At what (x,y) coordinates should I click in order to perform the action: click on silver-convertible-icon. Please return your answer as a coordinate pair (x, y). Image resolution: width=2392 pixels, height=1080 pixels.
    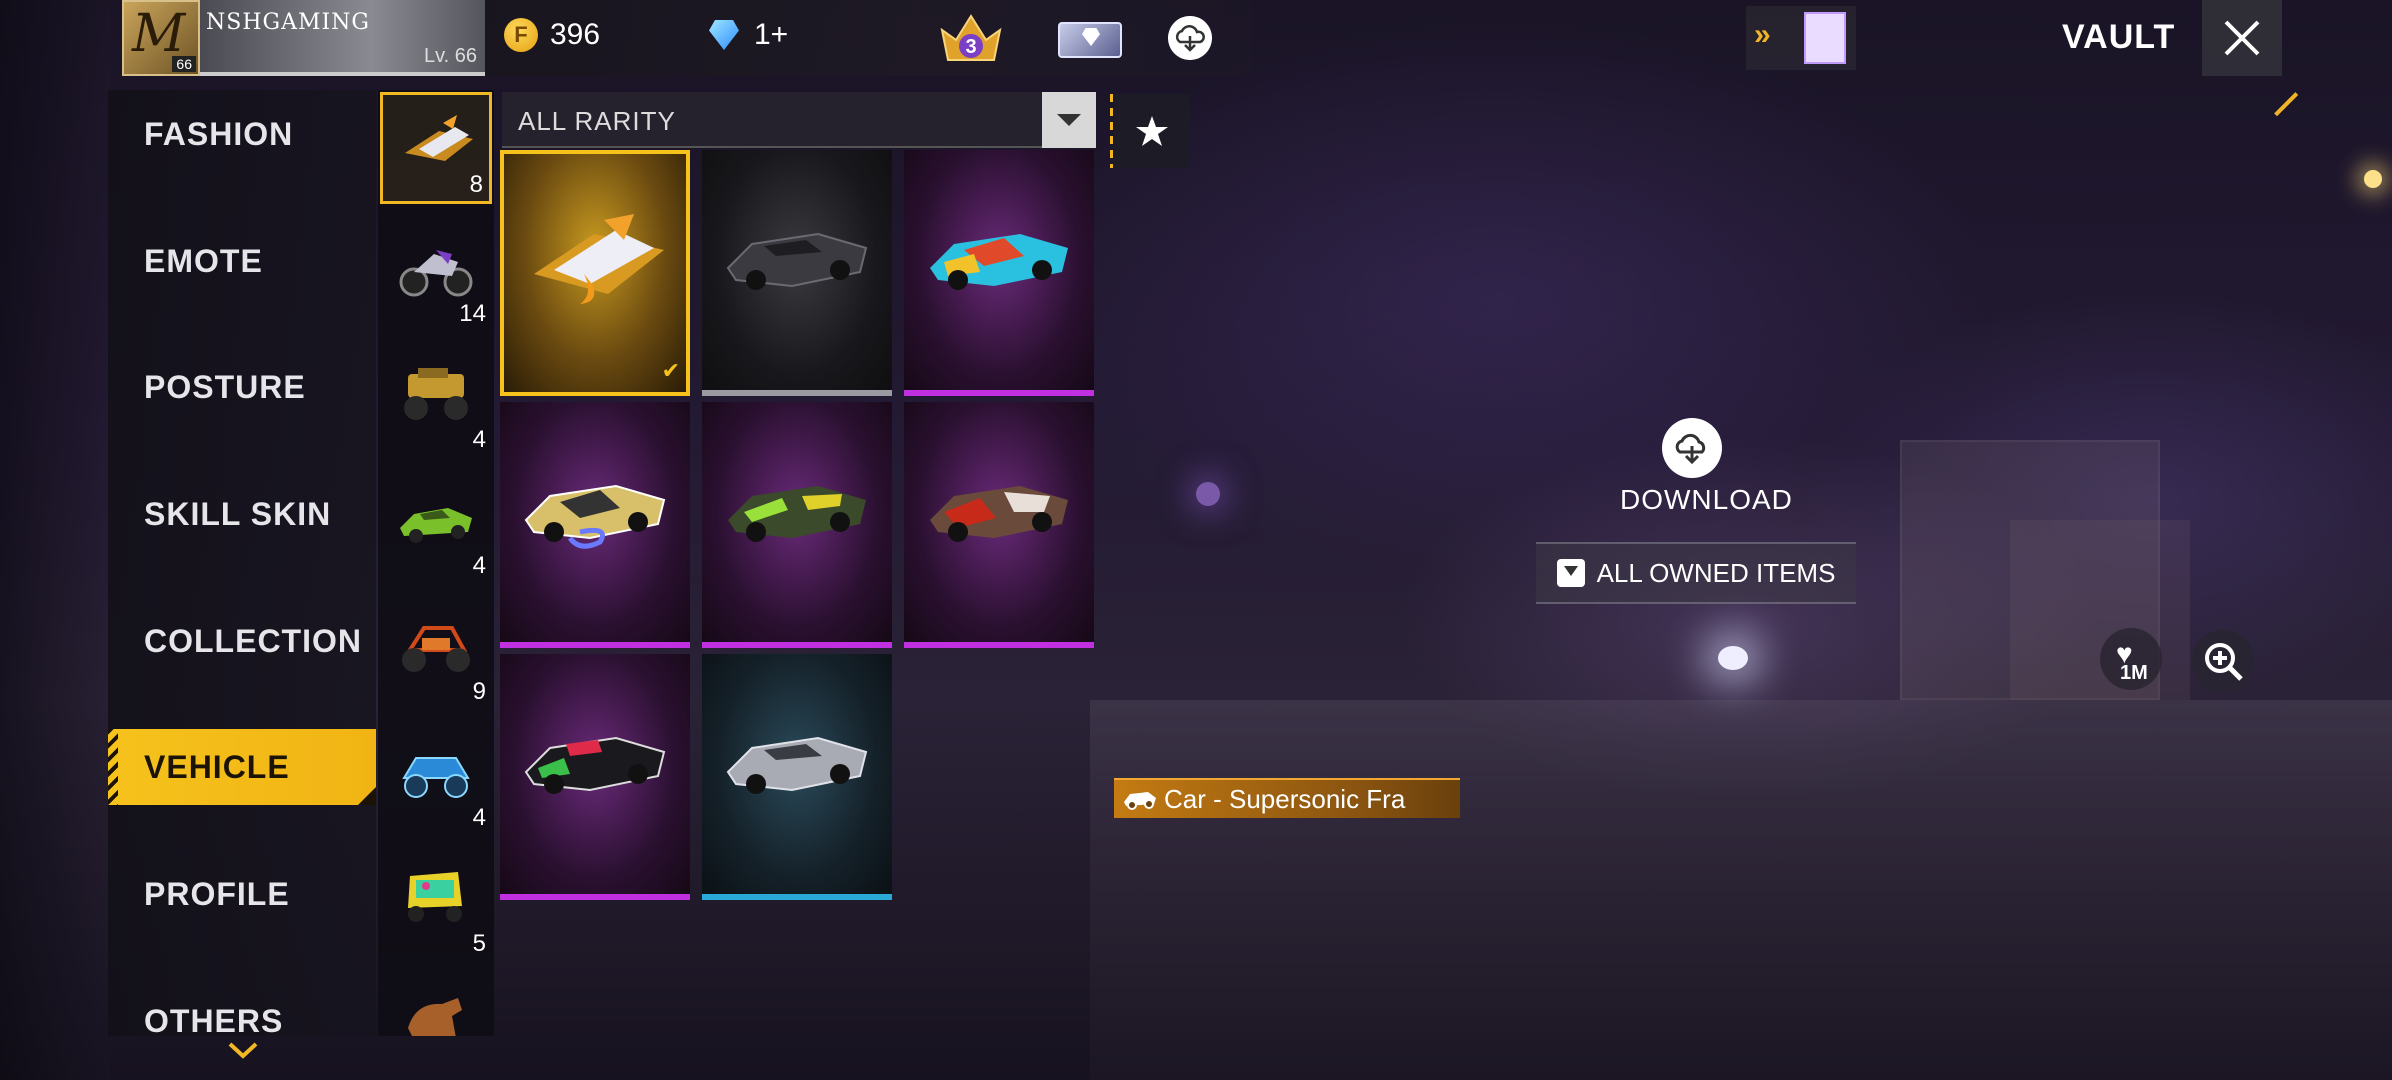
    Looking at the image, I should click on (797, 765).